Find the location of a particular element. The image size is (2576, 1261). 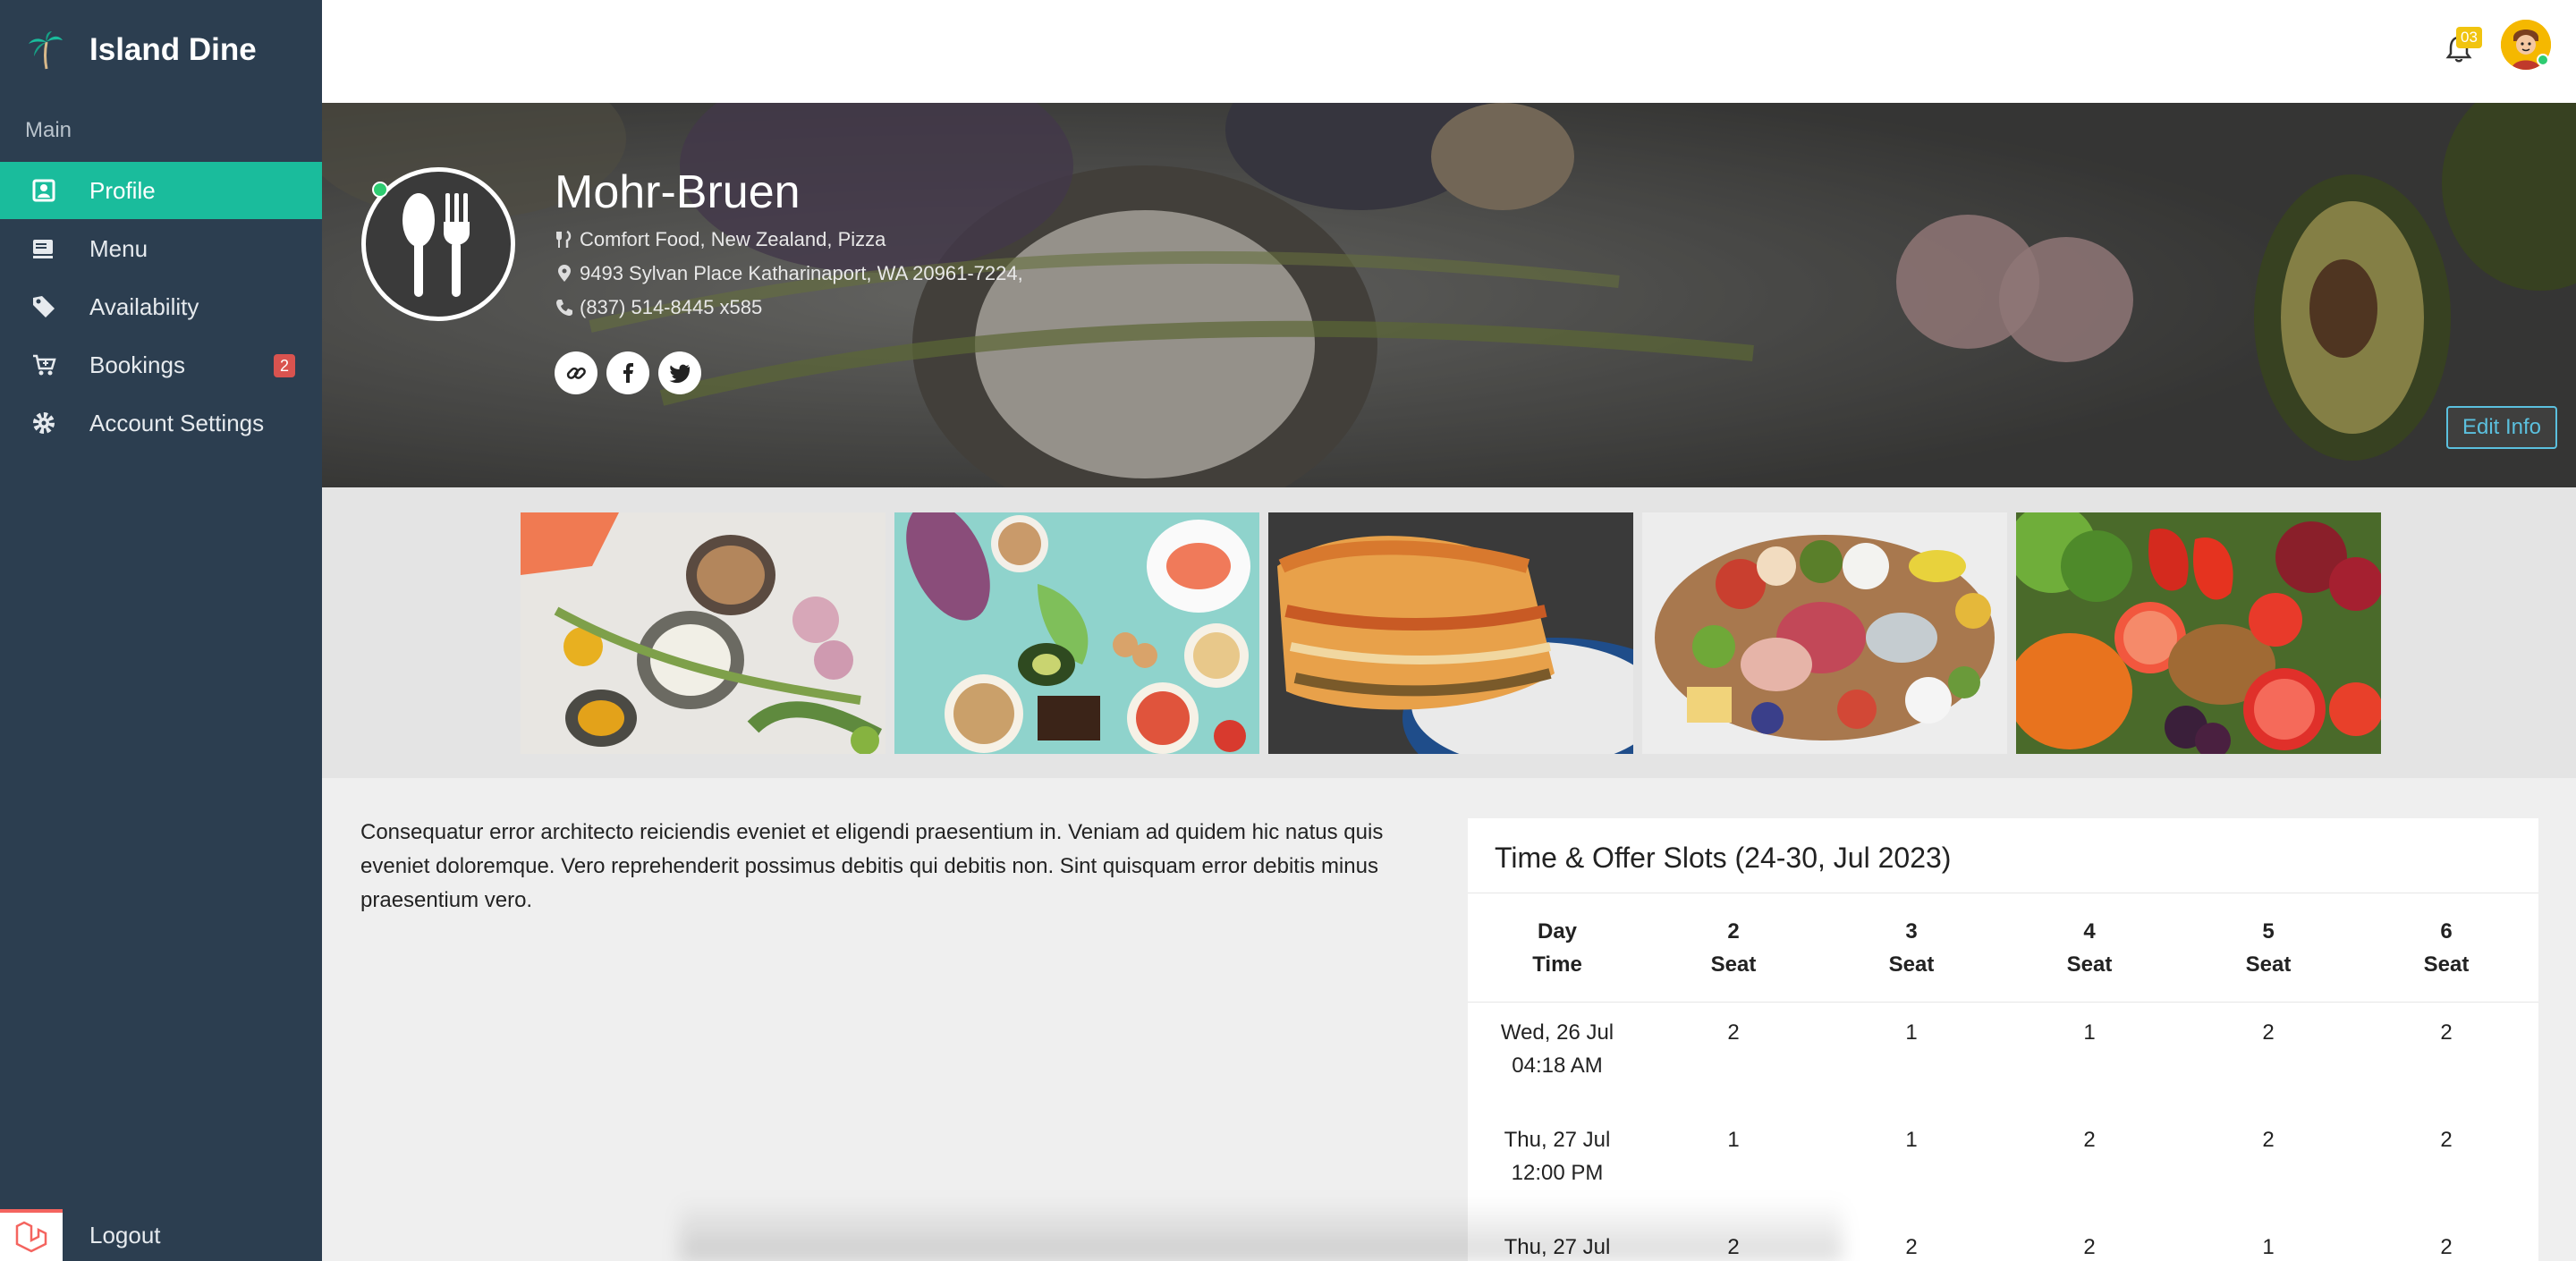

topbar is located at coordinates (1449, 51).